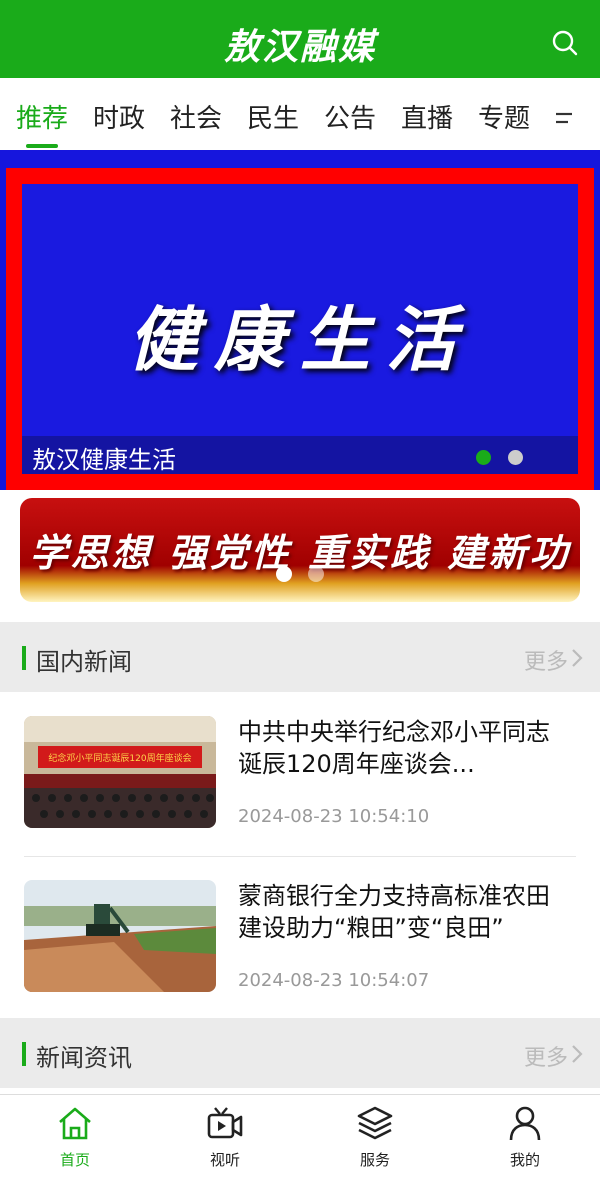 The height and width of the screenshot is (1185, 600). I want to click on tab-recommend: 推荐, so click(42, 116).